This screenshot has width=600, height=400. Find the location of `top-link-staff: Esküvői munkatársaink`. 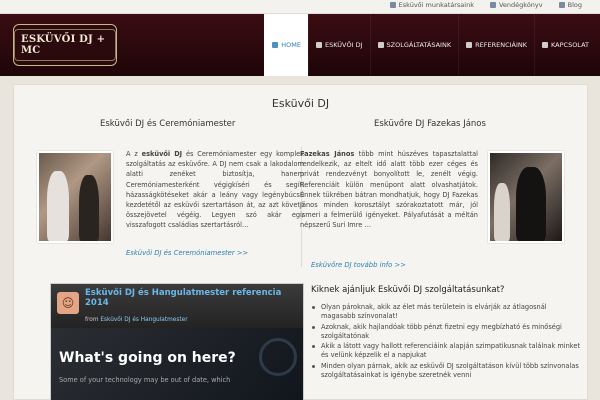

top-link-staff: Esküvői munkatársaink is located at coordinates (431, 5).